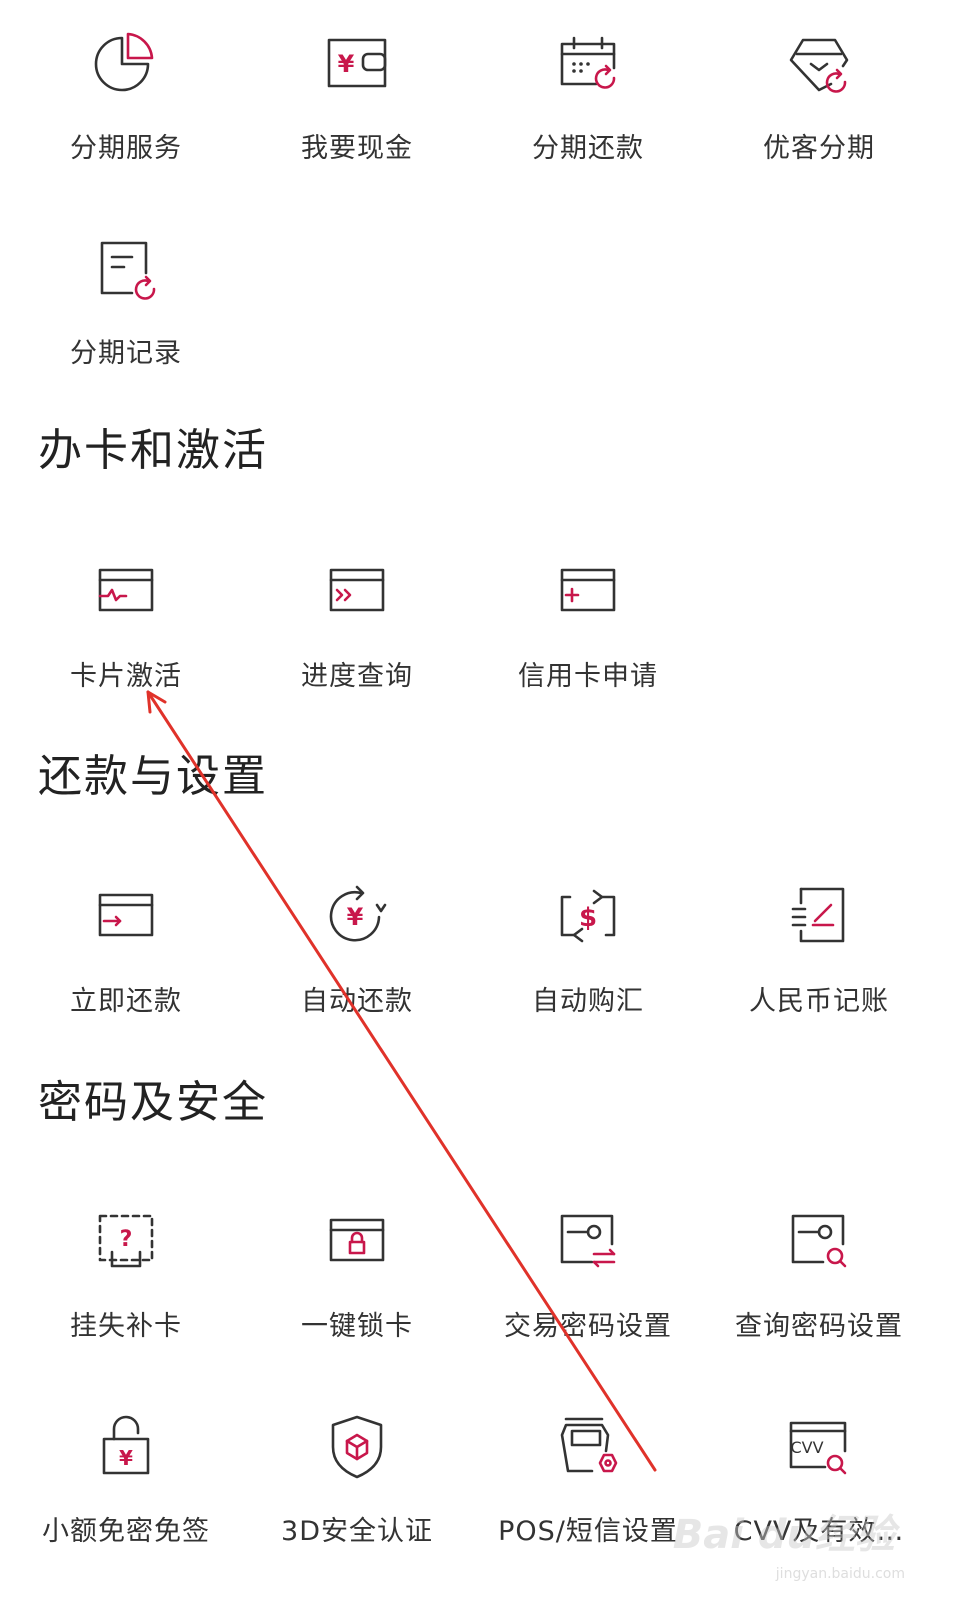 This screenshot has height=1600, width=965. What do you see at coordinates (819, 1241) in the screenshot?
I see `key-search-icon` at bounding box center [819, 1241].